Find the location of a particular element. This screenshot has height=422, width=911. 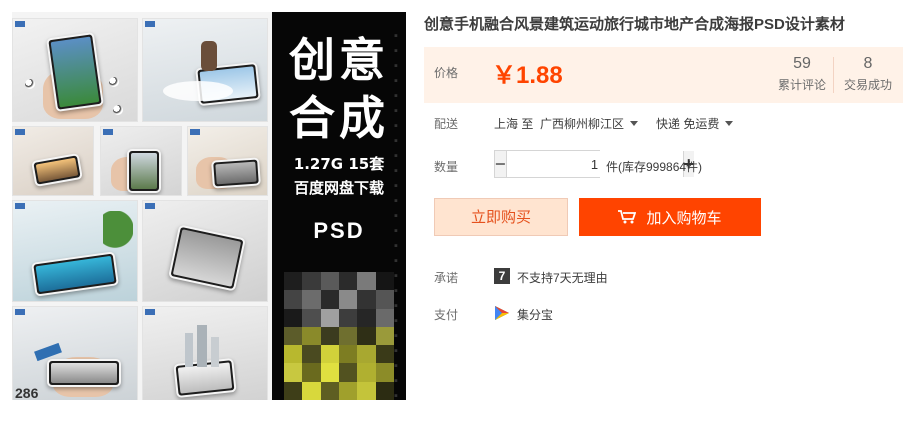

shipping-method-text: 快递 免运费 is located at coordinates (688, 124).